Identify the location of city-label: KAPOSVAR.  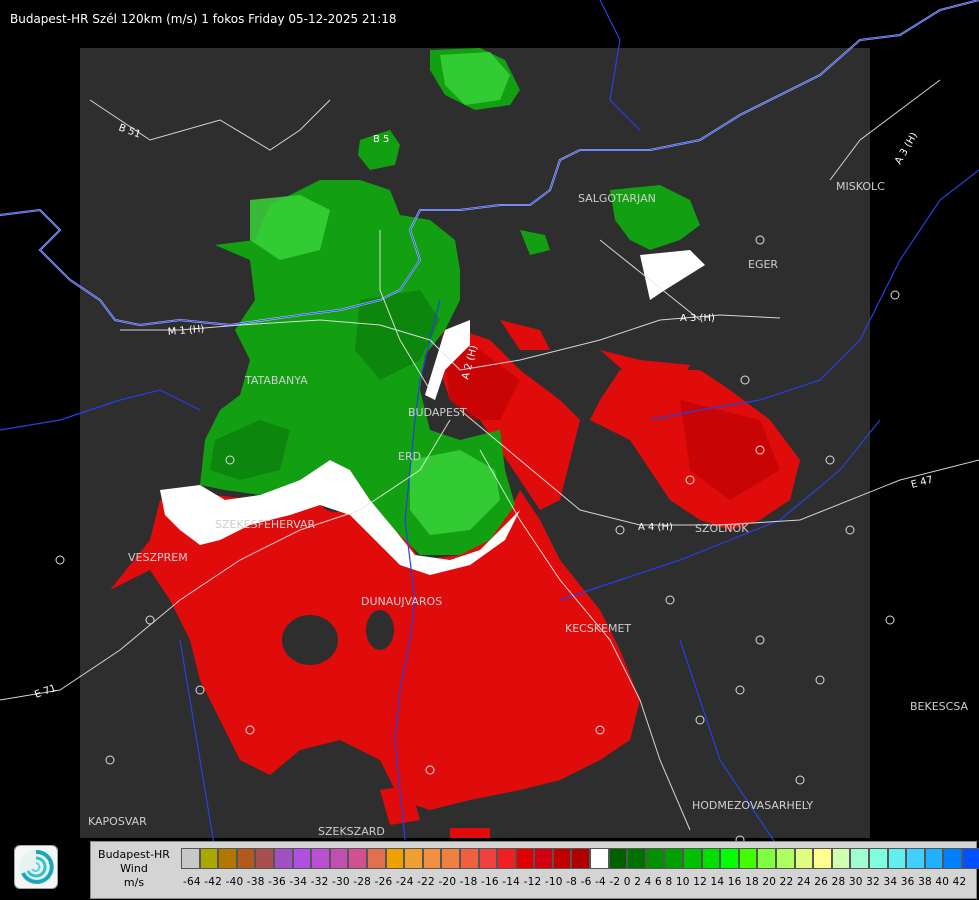
(117, 821).